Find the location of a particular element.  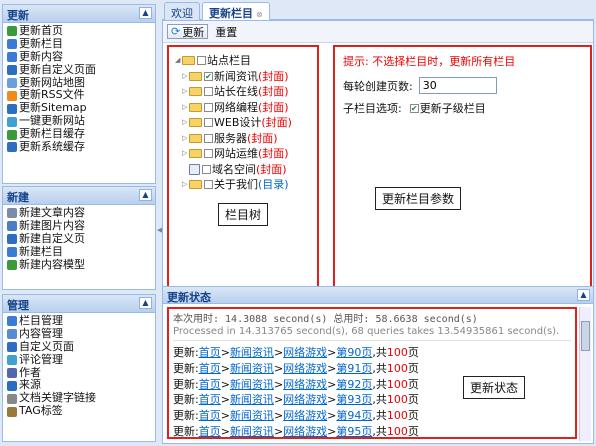

sidebar-item: 自定义页面 is located at coordinates (81, 347).